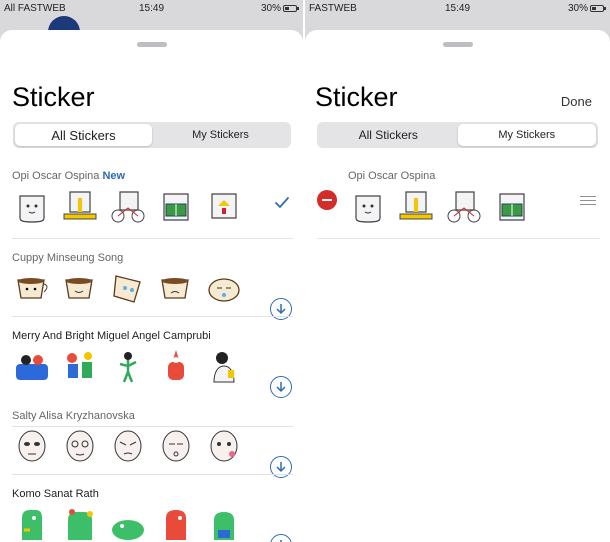 Image resolution: width=610 pixels, height=542 pixels. I want to click on sticker-cuppy-tired, so click(224, 288).